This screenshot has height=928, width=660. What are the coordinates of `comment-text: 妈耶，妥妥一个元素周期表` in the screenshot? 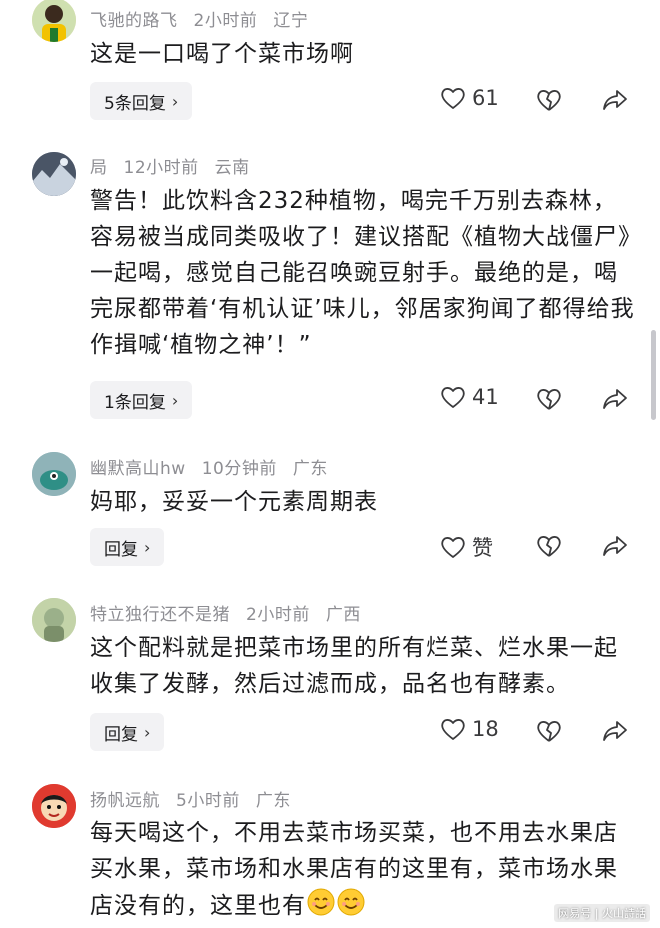 It's located at (234, 502).